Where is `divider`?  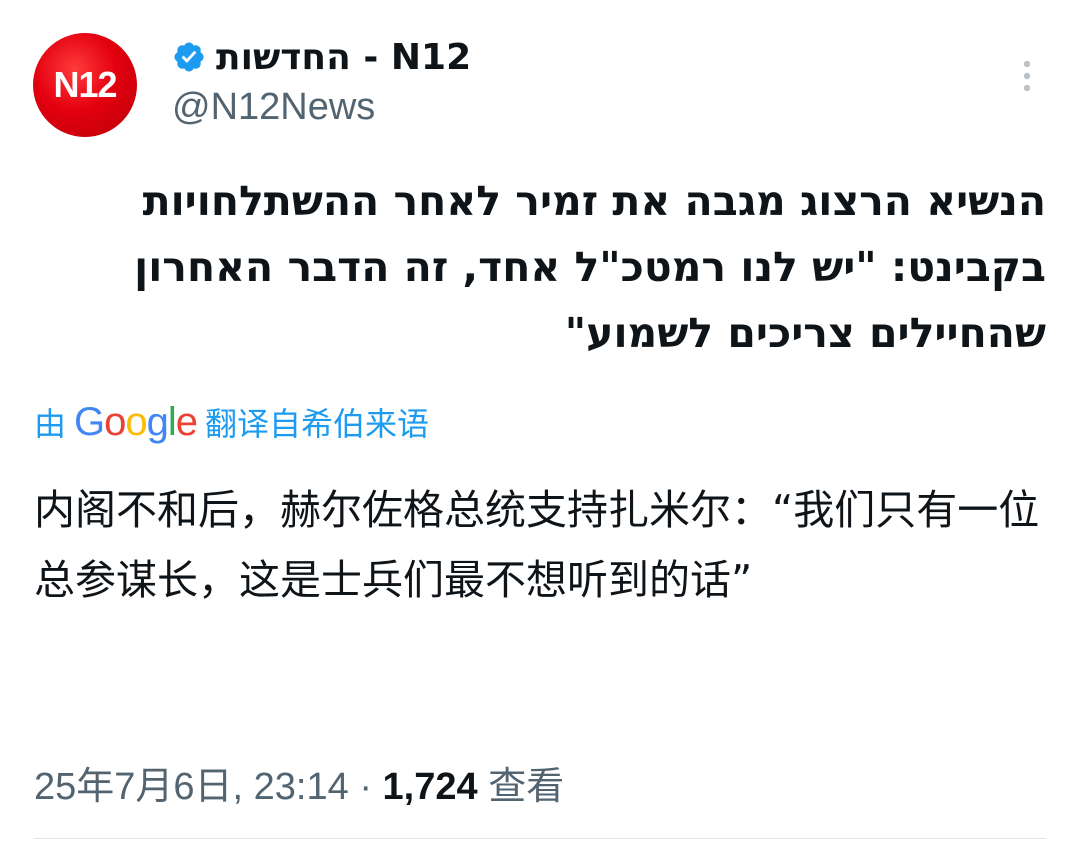
divider is located at coordinates (540, 838).